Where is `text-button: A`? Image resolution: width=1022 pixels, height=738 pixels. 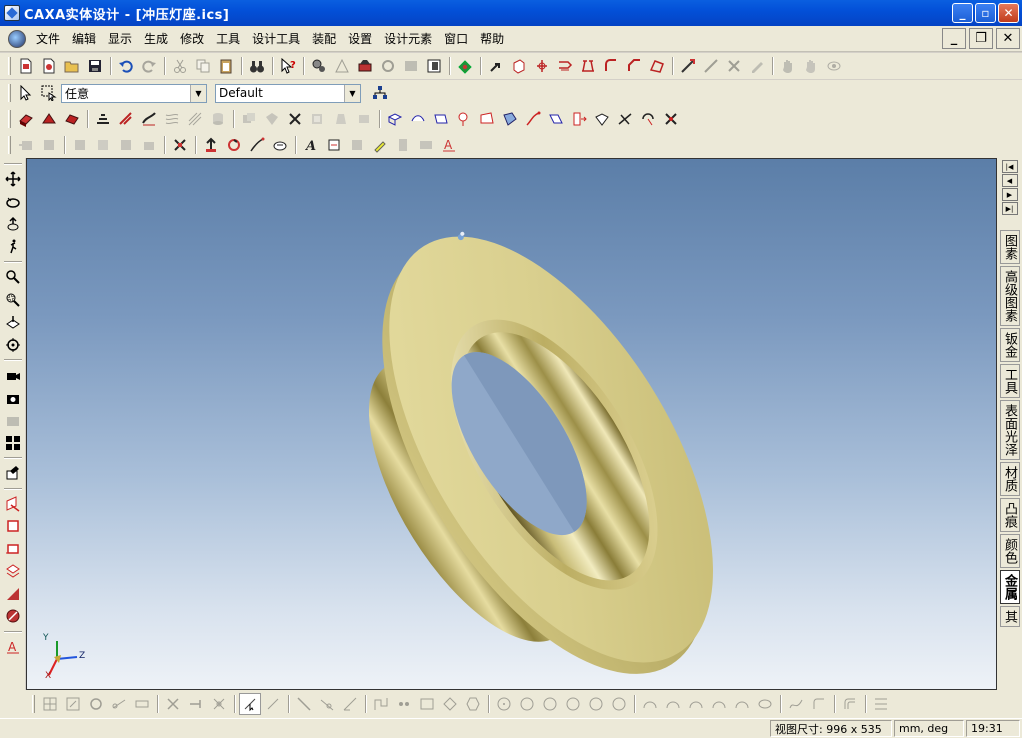 text-button: A is located at coordinates (13, 647).